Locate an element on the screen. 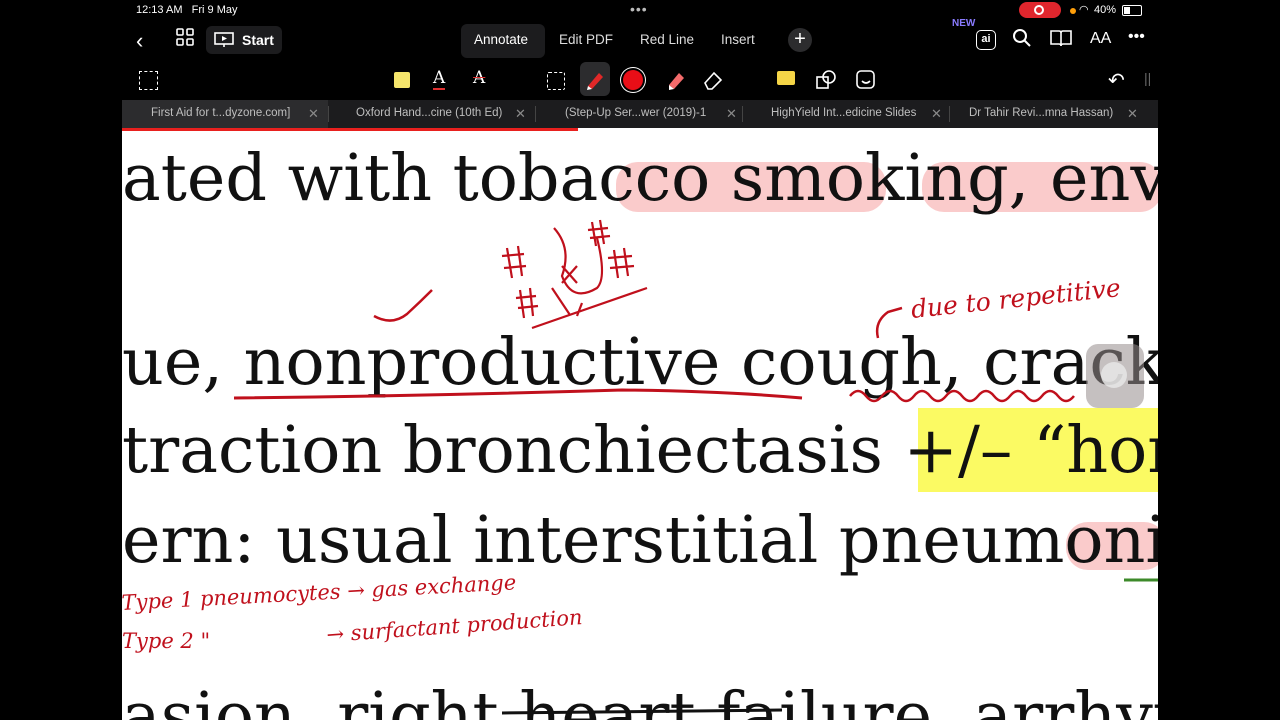 This screenshot has width=1280, height=720. strikethrough-icon: A is located at coordinates (479, 78).